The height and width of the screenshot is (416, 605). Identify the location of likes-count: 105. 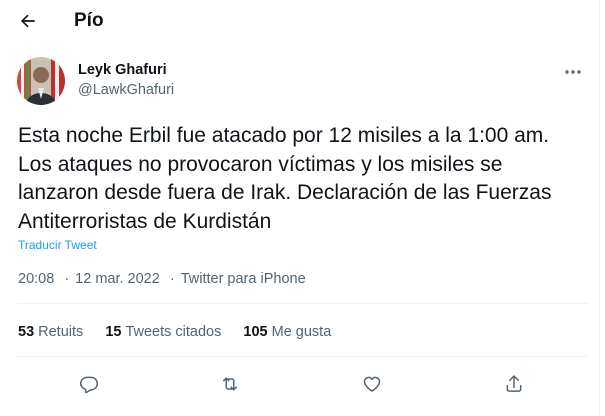
(255, 332).